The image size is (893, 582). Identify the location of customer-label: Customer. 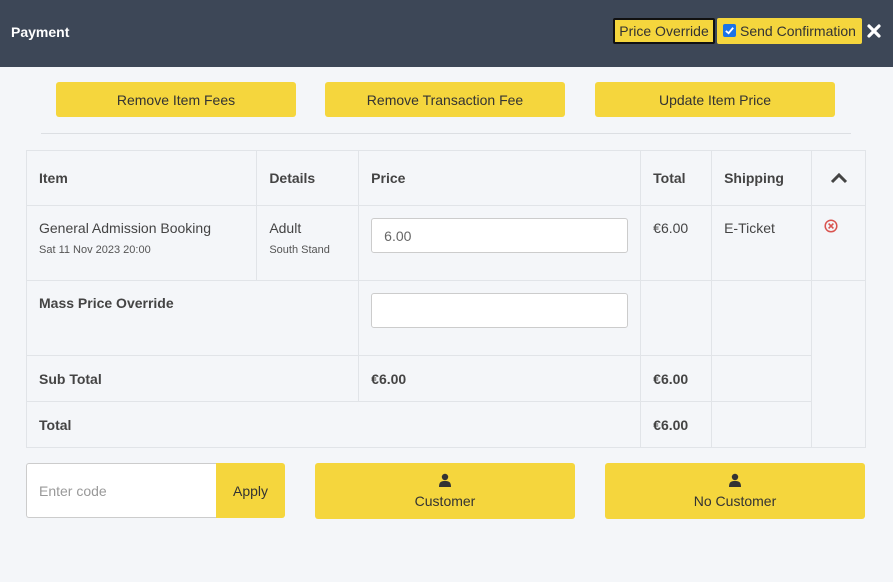
(445, 501).